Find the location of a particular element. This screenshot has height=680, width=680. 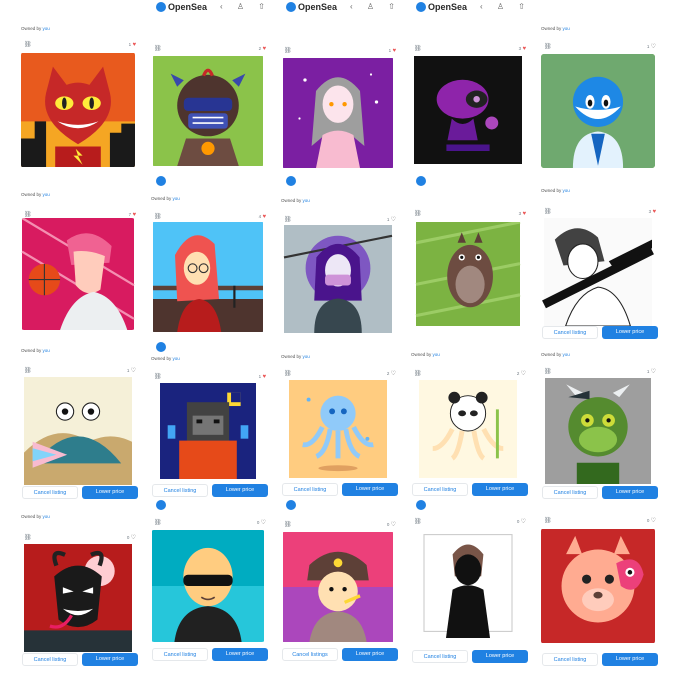

nft-image-manga-swordsman is located at coordinates (598, 272).